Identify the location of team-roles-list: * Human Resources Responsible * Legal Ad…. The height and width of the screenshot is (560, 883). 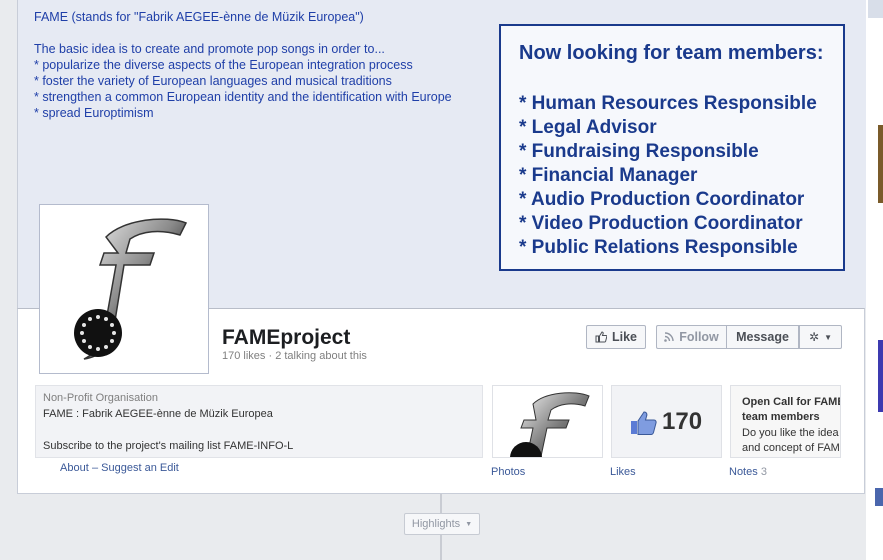
(668, 176).